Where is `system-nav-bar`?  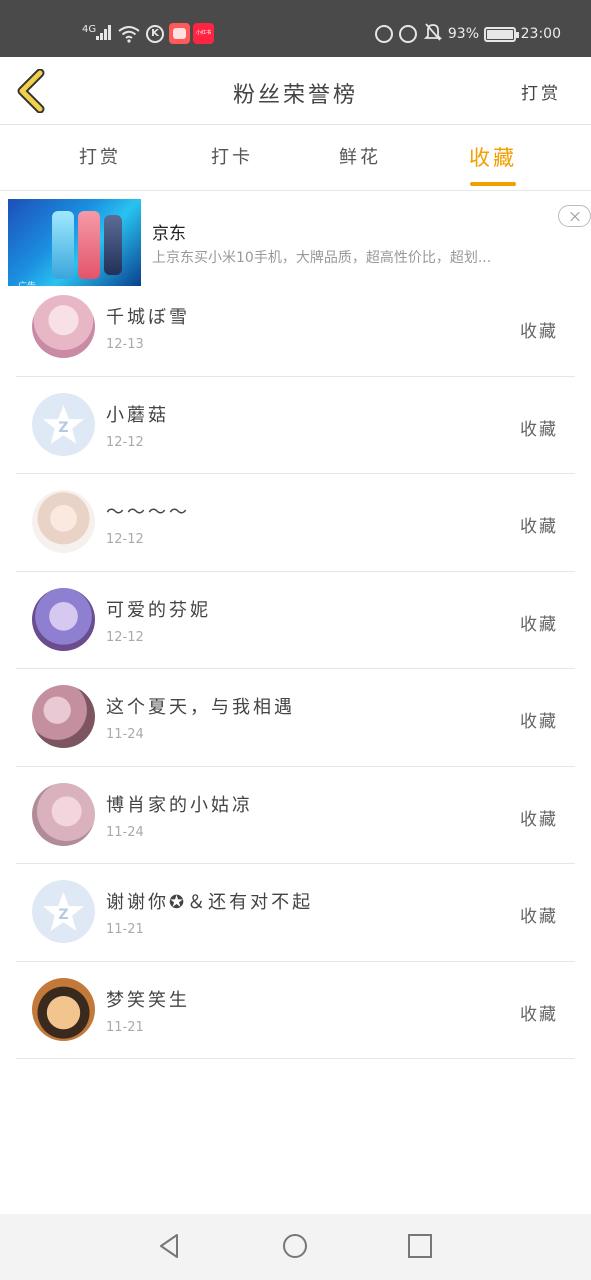
system-nav-bar is located at coordinates (295, 1247).